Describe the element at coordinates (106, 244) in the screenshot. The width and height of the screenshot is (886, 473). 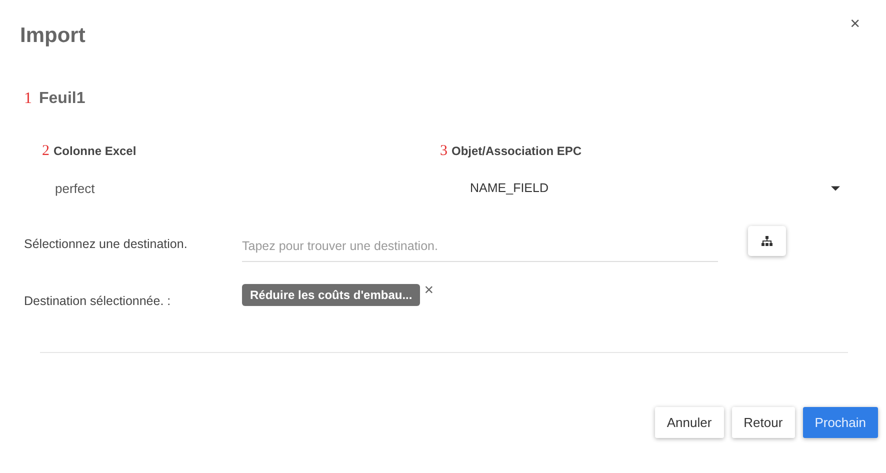
I see `field-label: Sélectionnez une destination.` at that location.